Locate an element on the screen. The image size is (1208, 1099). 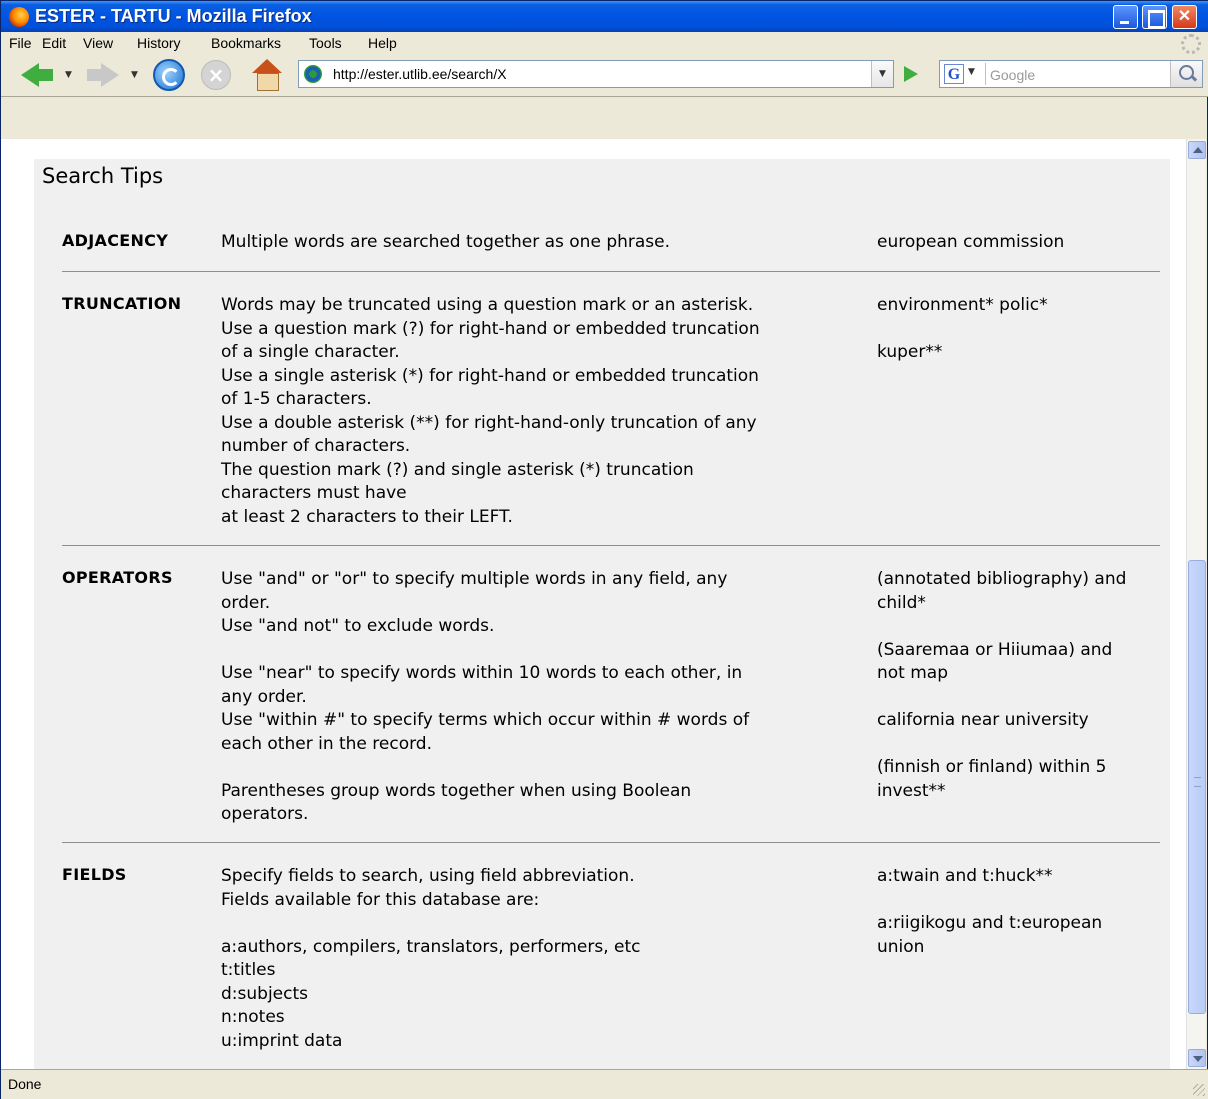
description-line: t:titles is located at coordinates (248, 970).